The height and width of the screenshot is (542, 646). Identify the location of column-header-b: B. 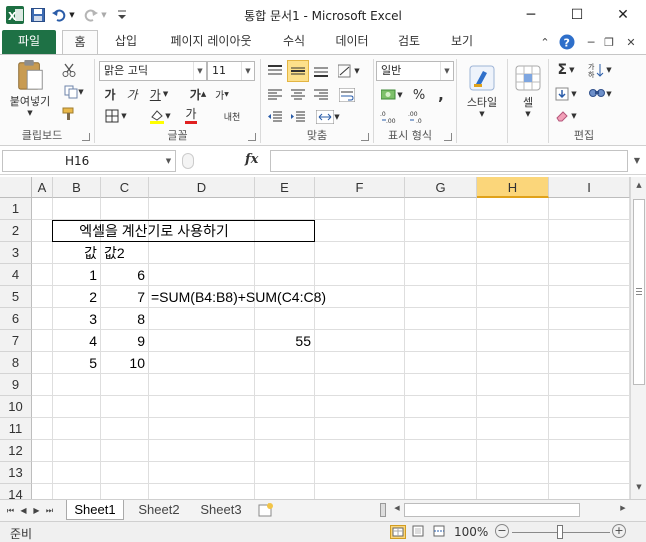
(77, 187).